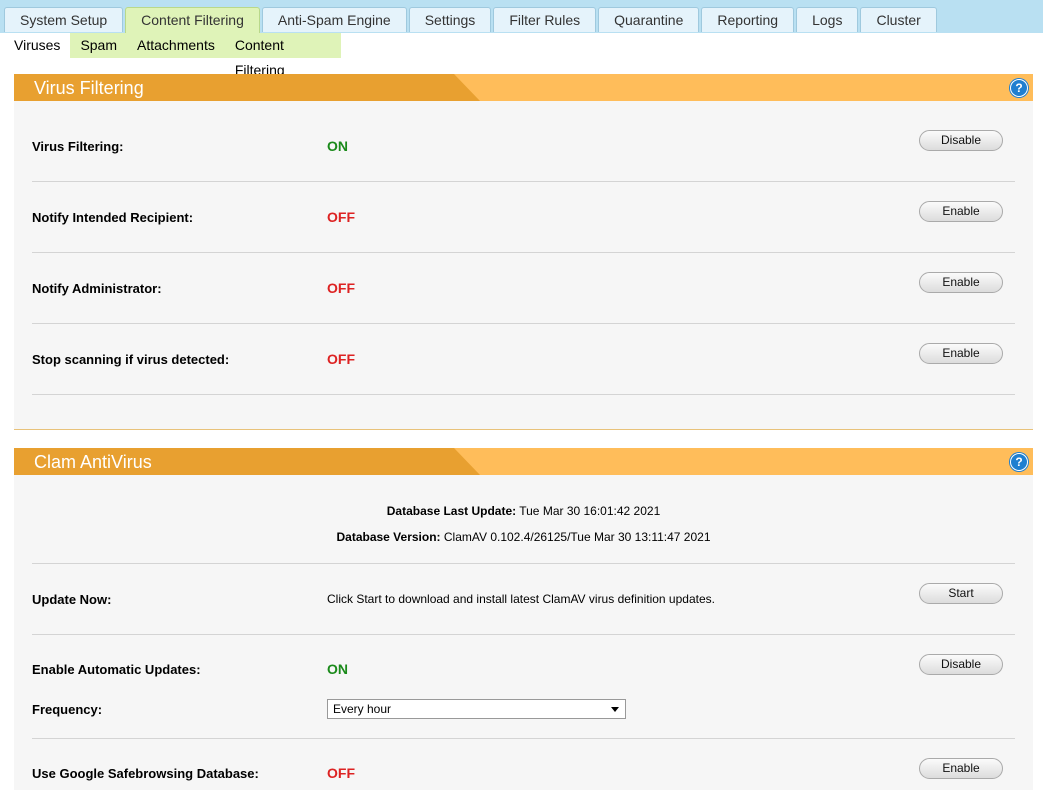 The width and height of the screenshot is (1043, 799). What do you see at coordinates (116, 669) in the screenshot?
I see `setting-label: Enable Automatic Updates:` at bounding box center [116, 669].